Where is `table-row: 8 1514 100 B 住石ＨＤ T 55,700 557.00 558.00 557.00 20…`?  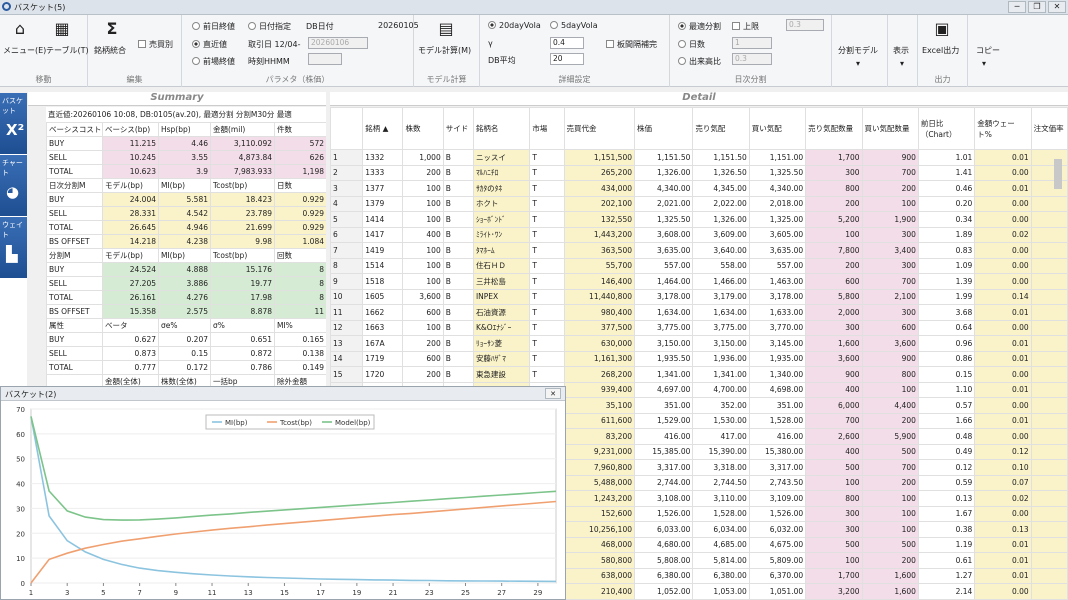
table-row: 8 1514 100 B 住石ＨＤ T 55,700 557.00 558.00 557.00 20… is located at coordinates (699, 265).